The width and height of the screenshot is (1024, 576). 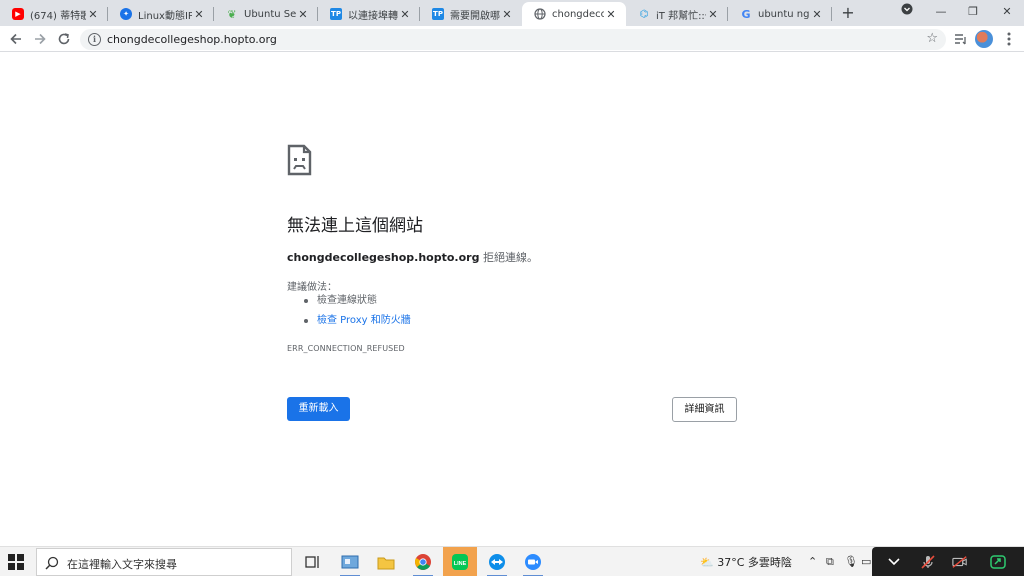 I want to click on error-host: chongdecollegeshop.hopto.org, so click(x=383, y=257).